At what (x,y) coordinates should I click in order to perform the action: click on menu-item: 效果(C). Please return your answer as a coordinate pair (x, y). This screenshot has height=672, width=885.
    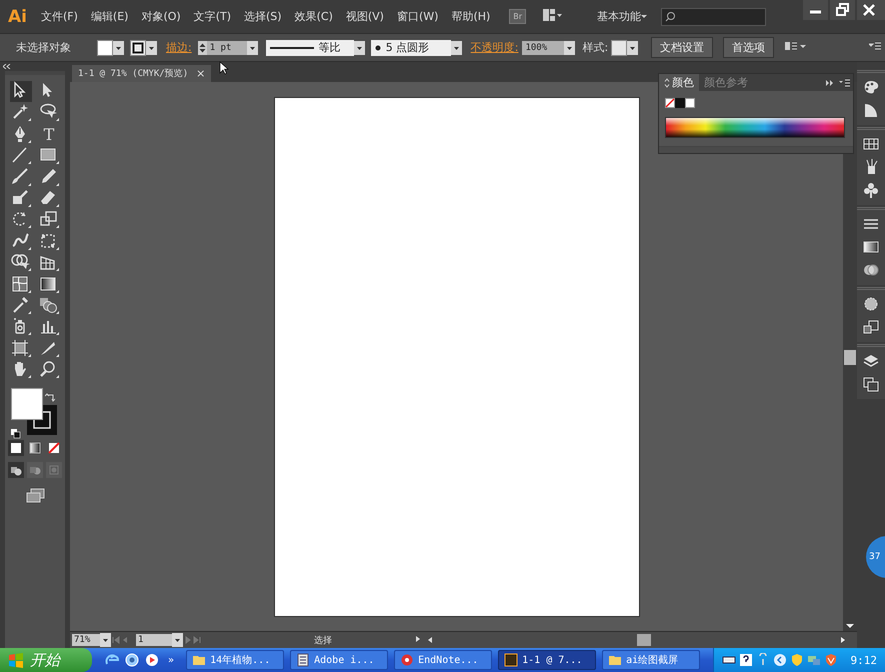
    Looking at the image, I should click on (313, 16).